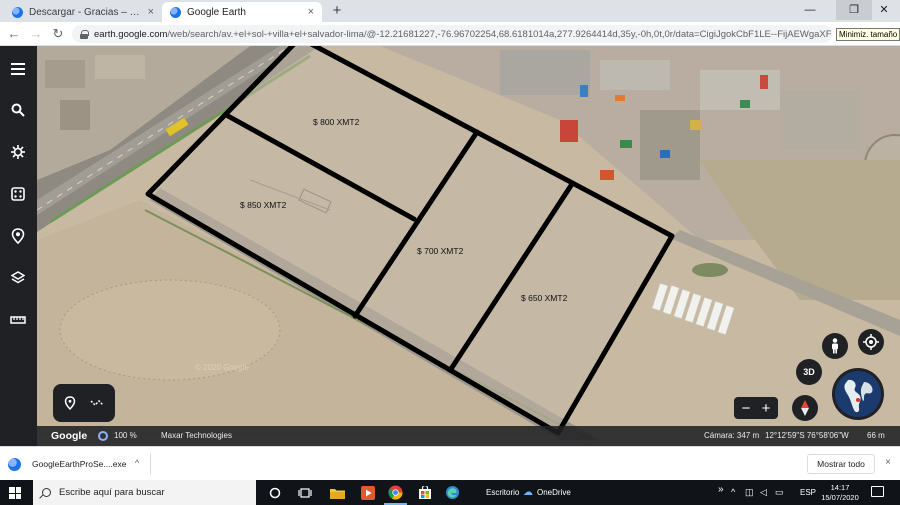 The width and height of the screenshot is (900, 505). Describe the element at coordinates (888, 463) in the screenshot. I see `close-shelf-icon: ×` at that location.